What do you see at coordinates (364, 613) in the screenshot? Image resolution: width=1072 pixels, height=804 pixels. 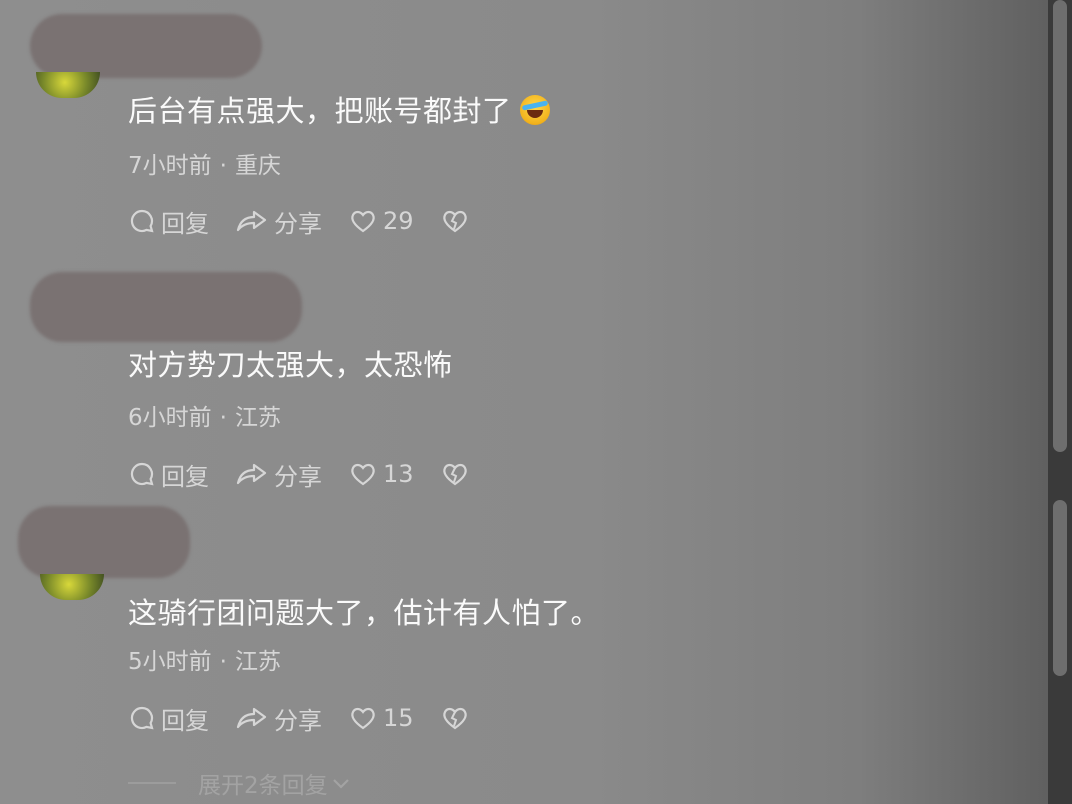 I see `comment-text: 这骑行团问题大了，估计有人怕了。` at bounding box center [364, 613].